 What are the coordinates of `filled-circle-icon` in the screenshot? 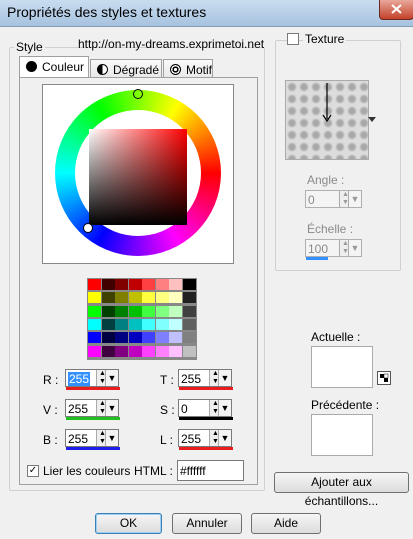 It's located at (31, 66).